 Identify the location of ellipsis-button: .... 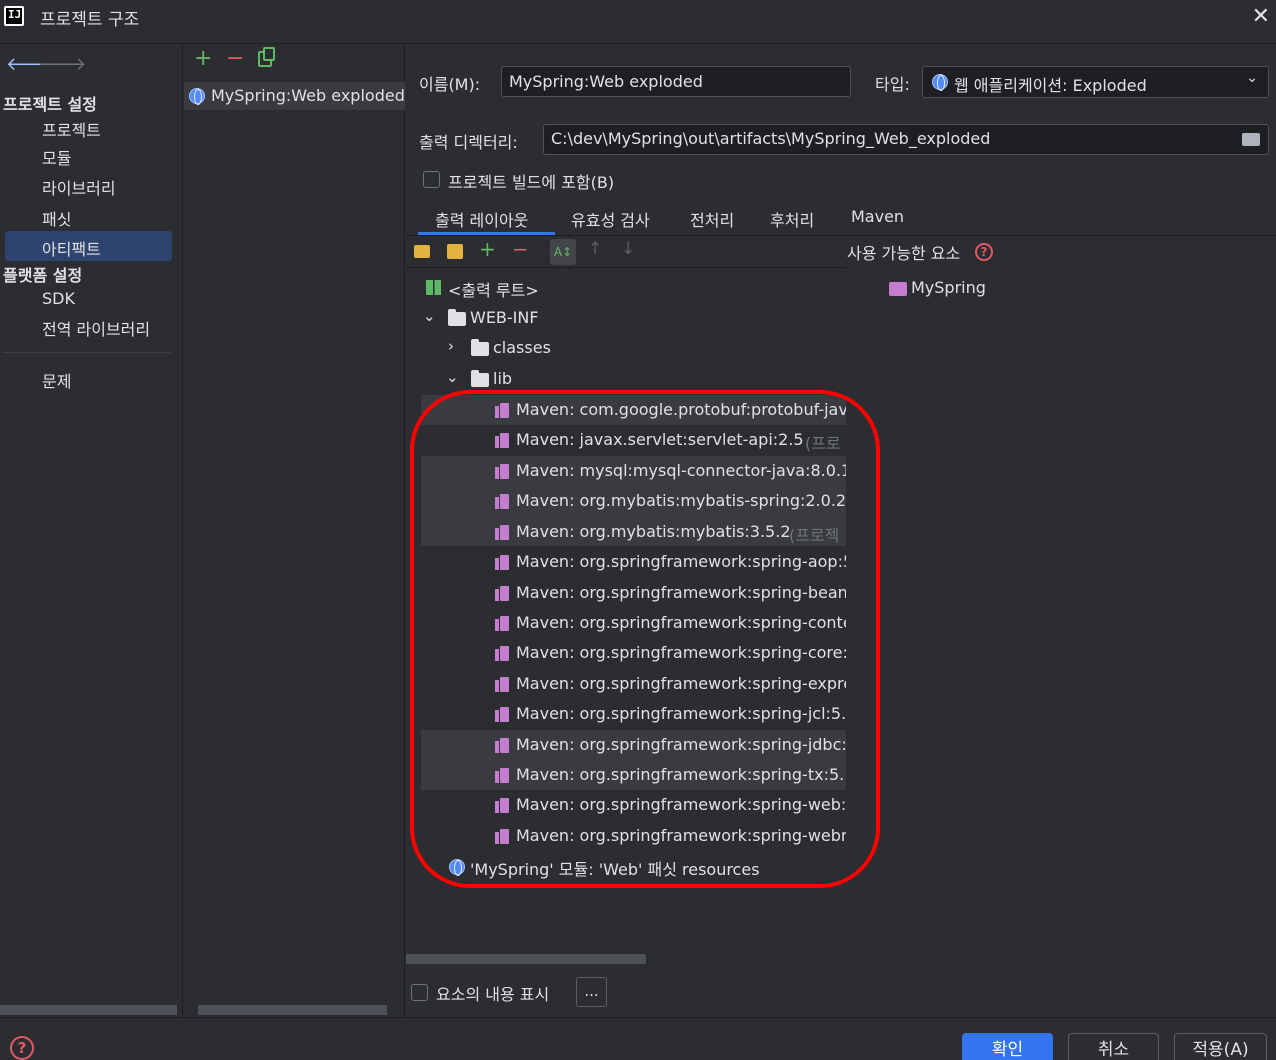
(591, 992).